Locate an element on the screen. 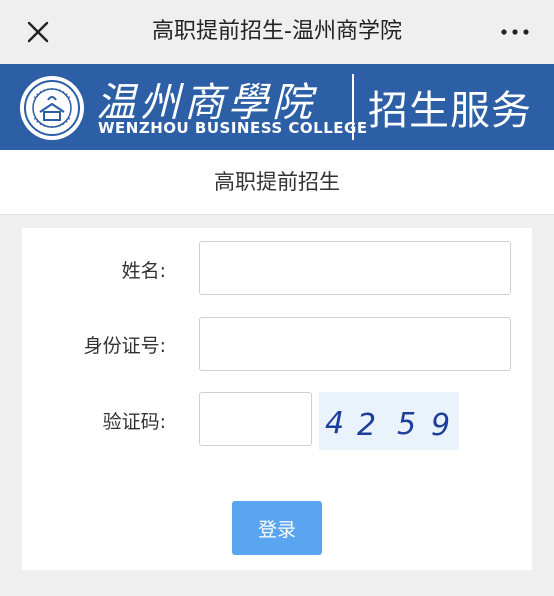 This screenshot has width=554, height=596. section-title: 高职提前招生 is located at coordinates (277, 182).